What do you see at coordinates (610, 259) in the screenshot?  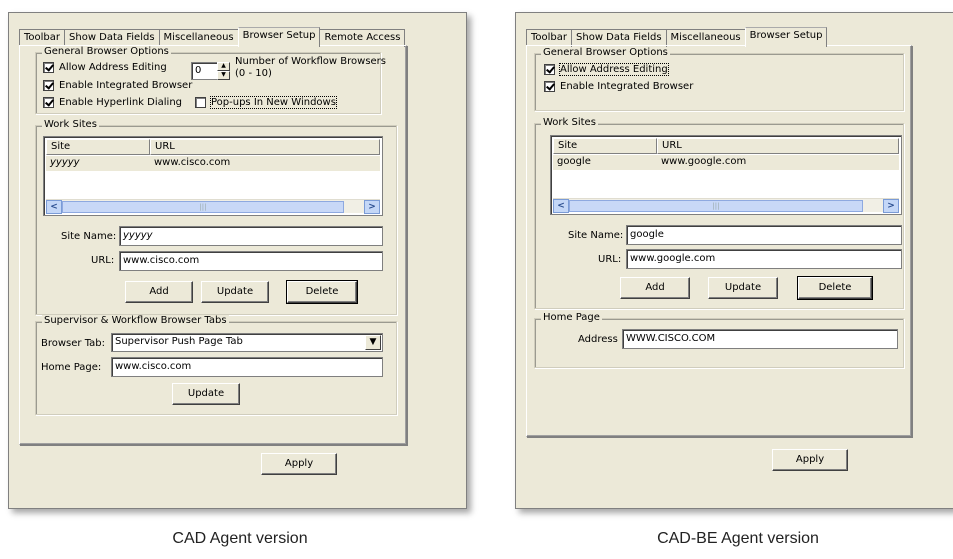 I see `cadbe-url-label: URL:` at bounding box center [610, 259].